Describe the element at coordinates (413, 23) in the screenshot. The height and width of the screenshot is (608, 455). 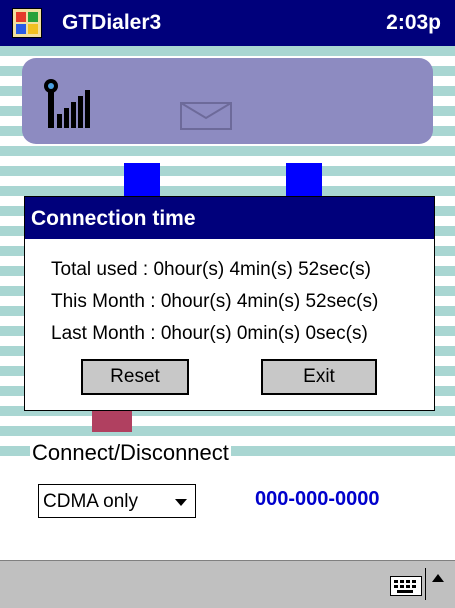
I see `clock-time: 2:03p` at that location.